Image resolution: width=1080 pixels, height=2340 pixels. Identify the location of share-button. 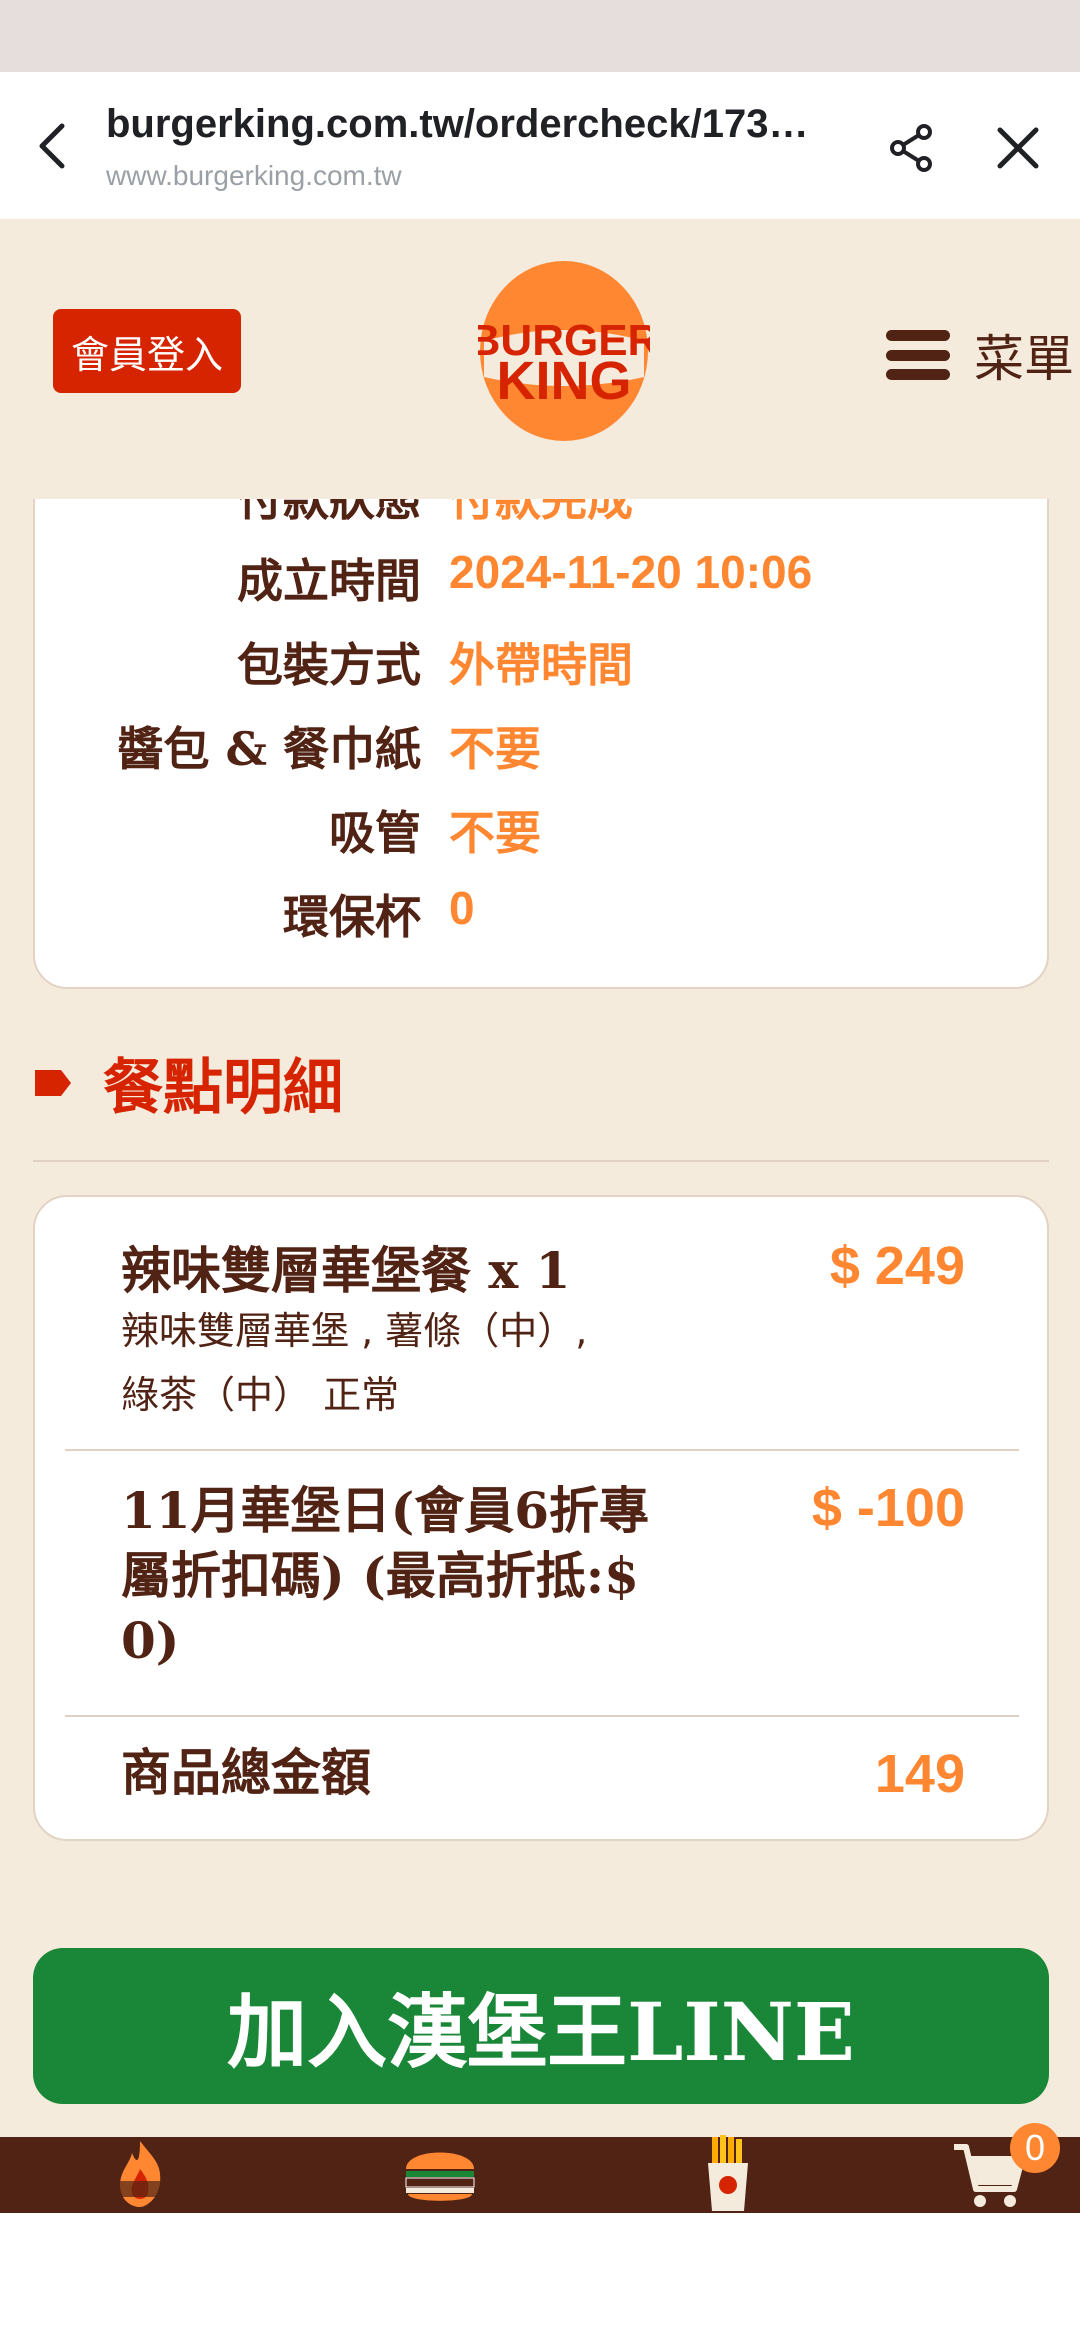
(912, 148).